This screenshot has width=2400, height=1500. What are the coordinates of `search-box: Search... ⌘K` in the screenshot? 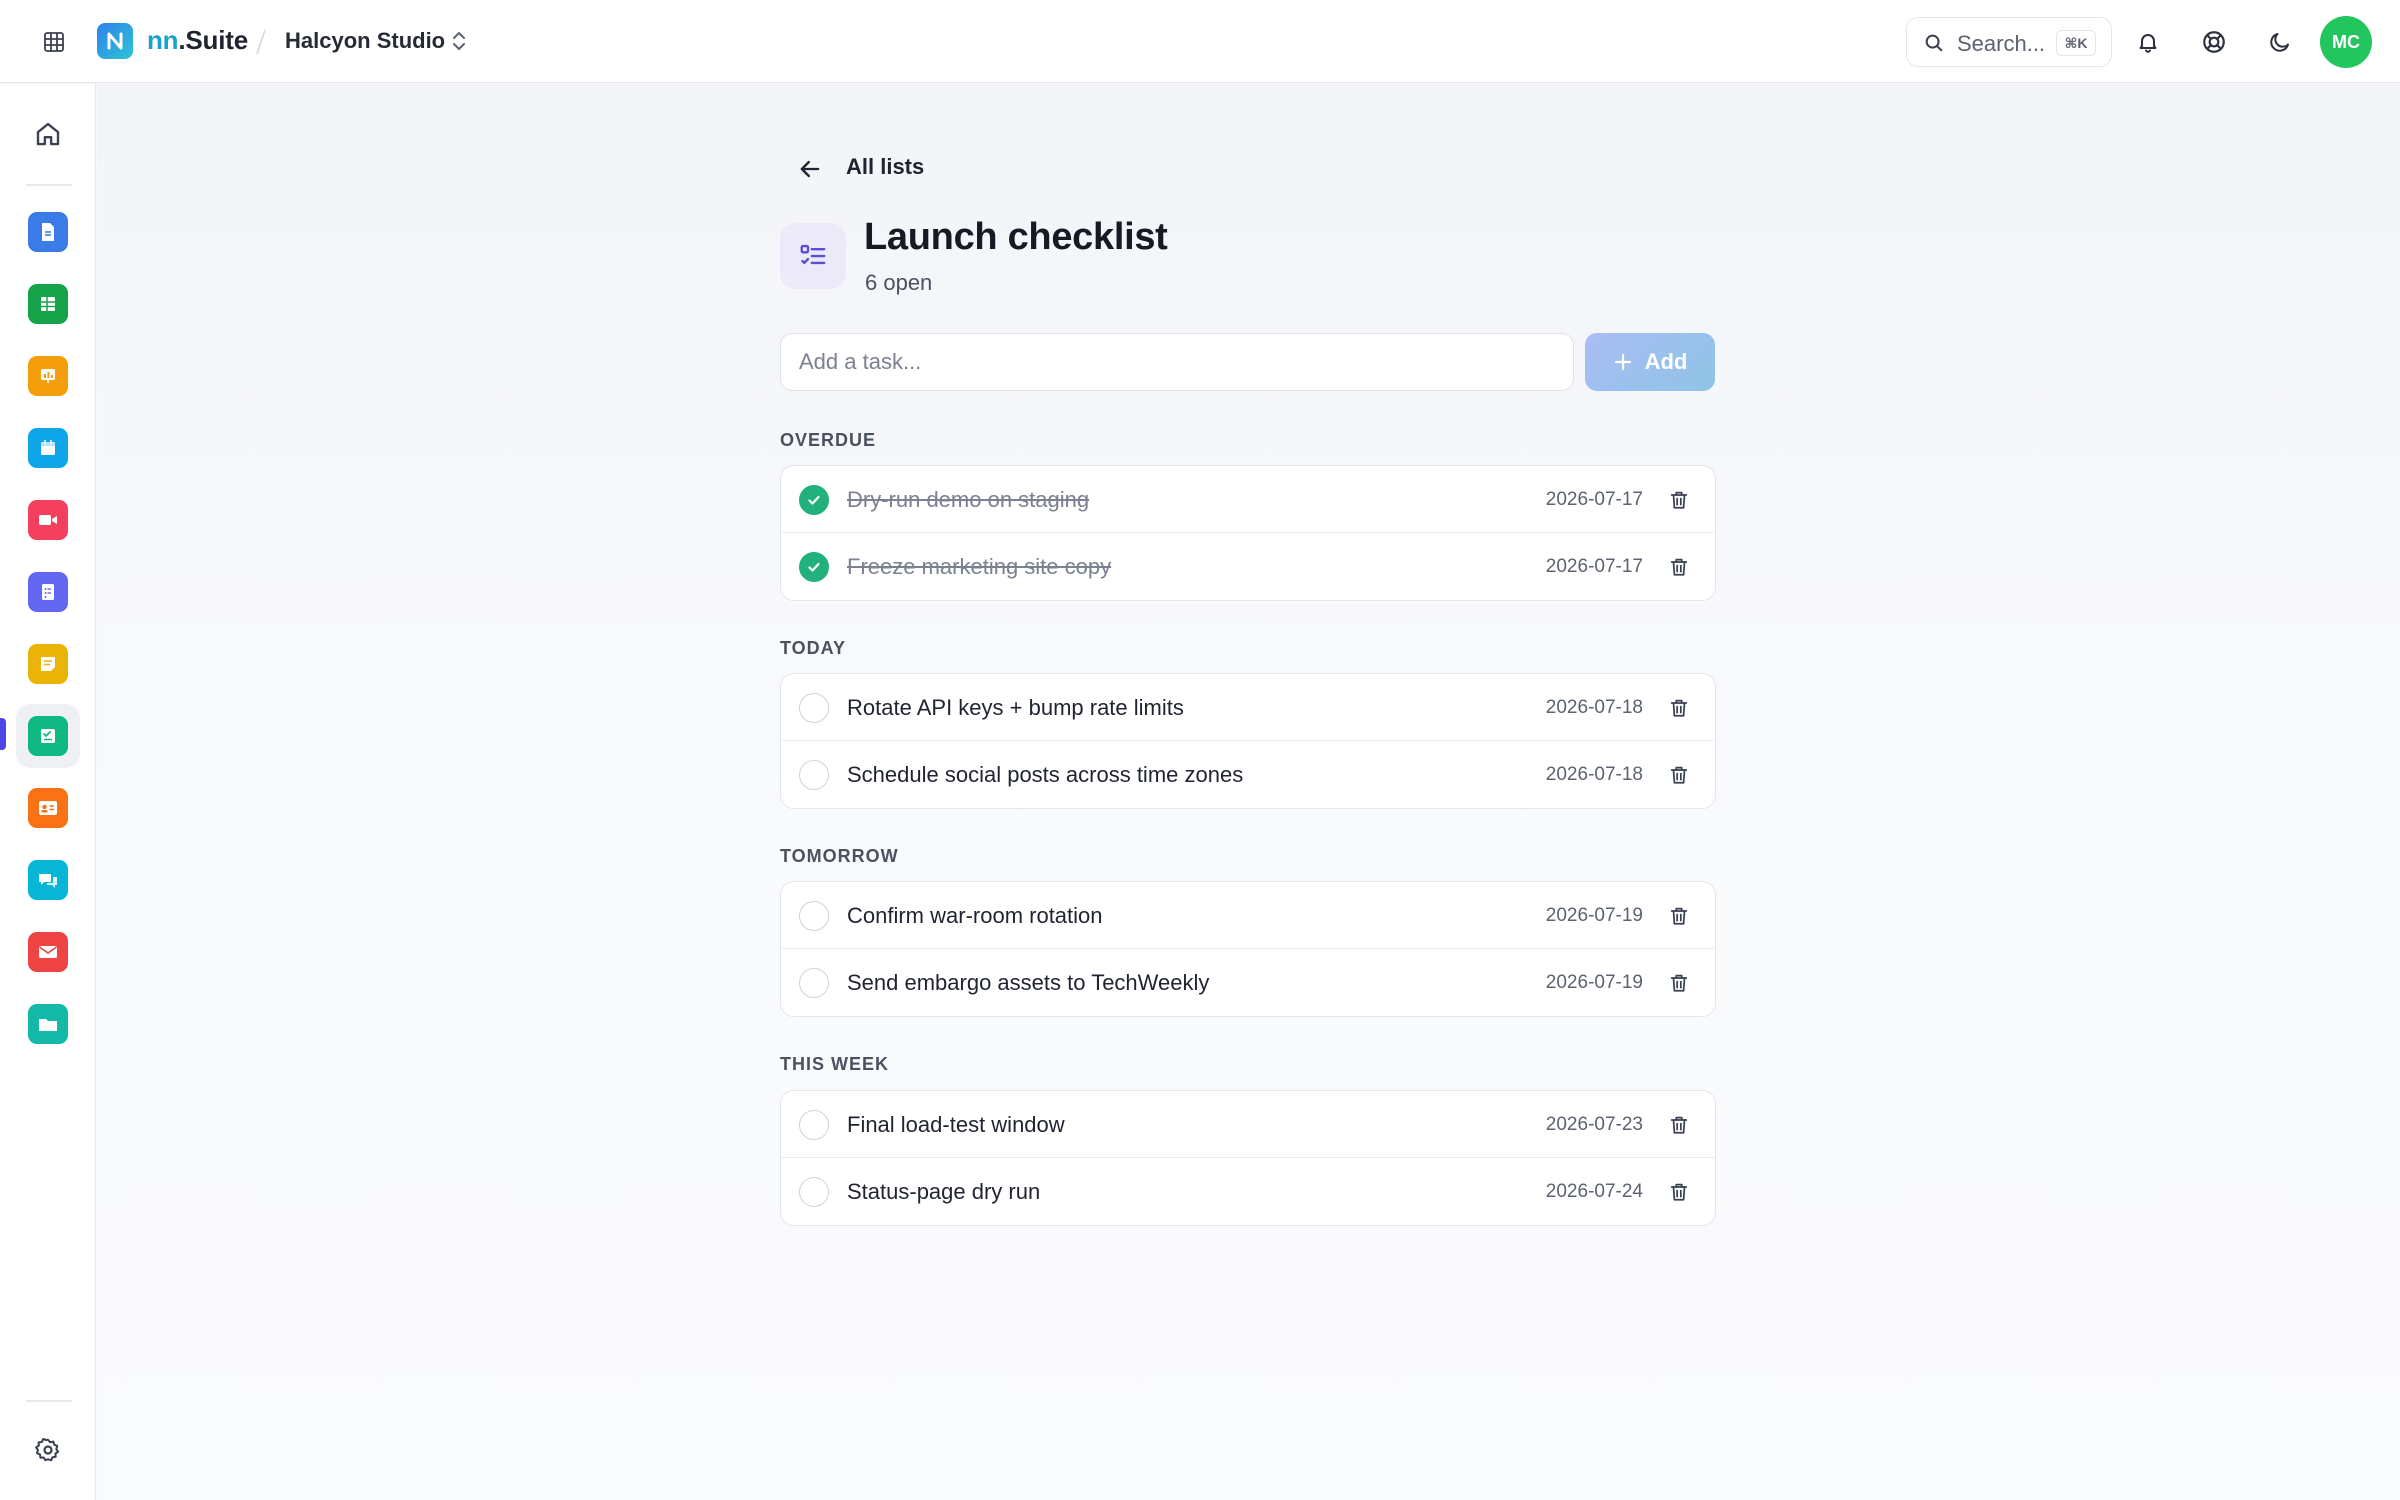 It's located at (2009, 42).